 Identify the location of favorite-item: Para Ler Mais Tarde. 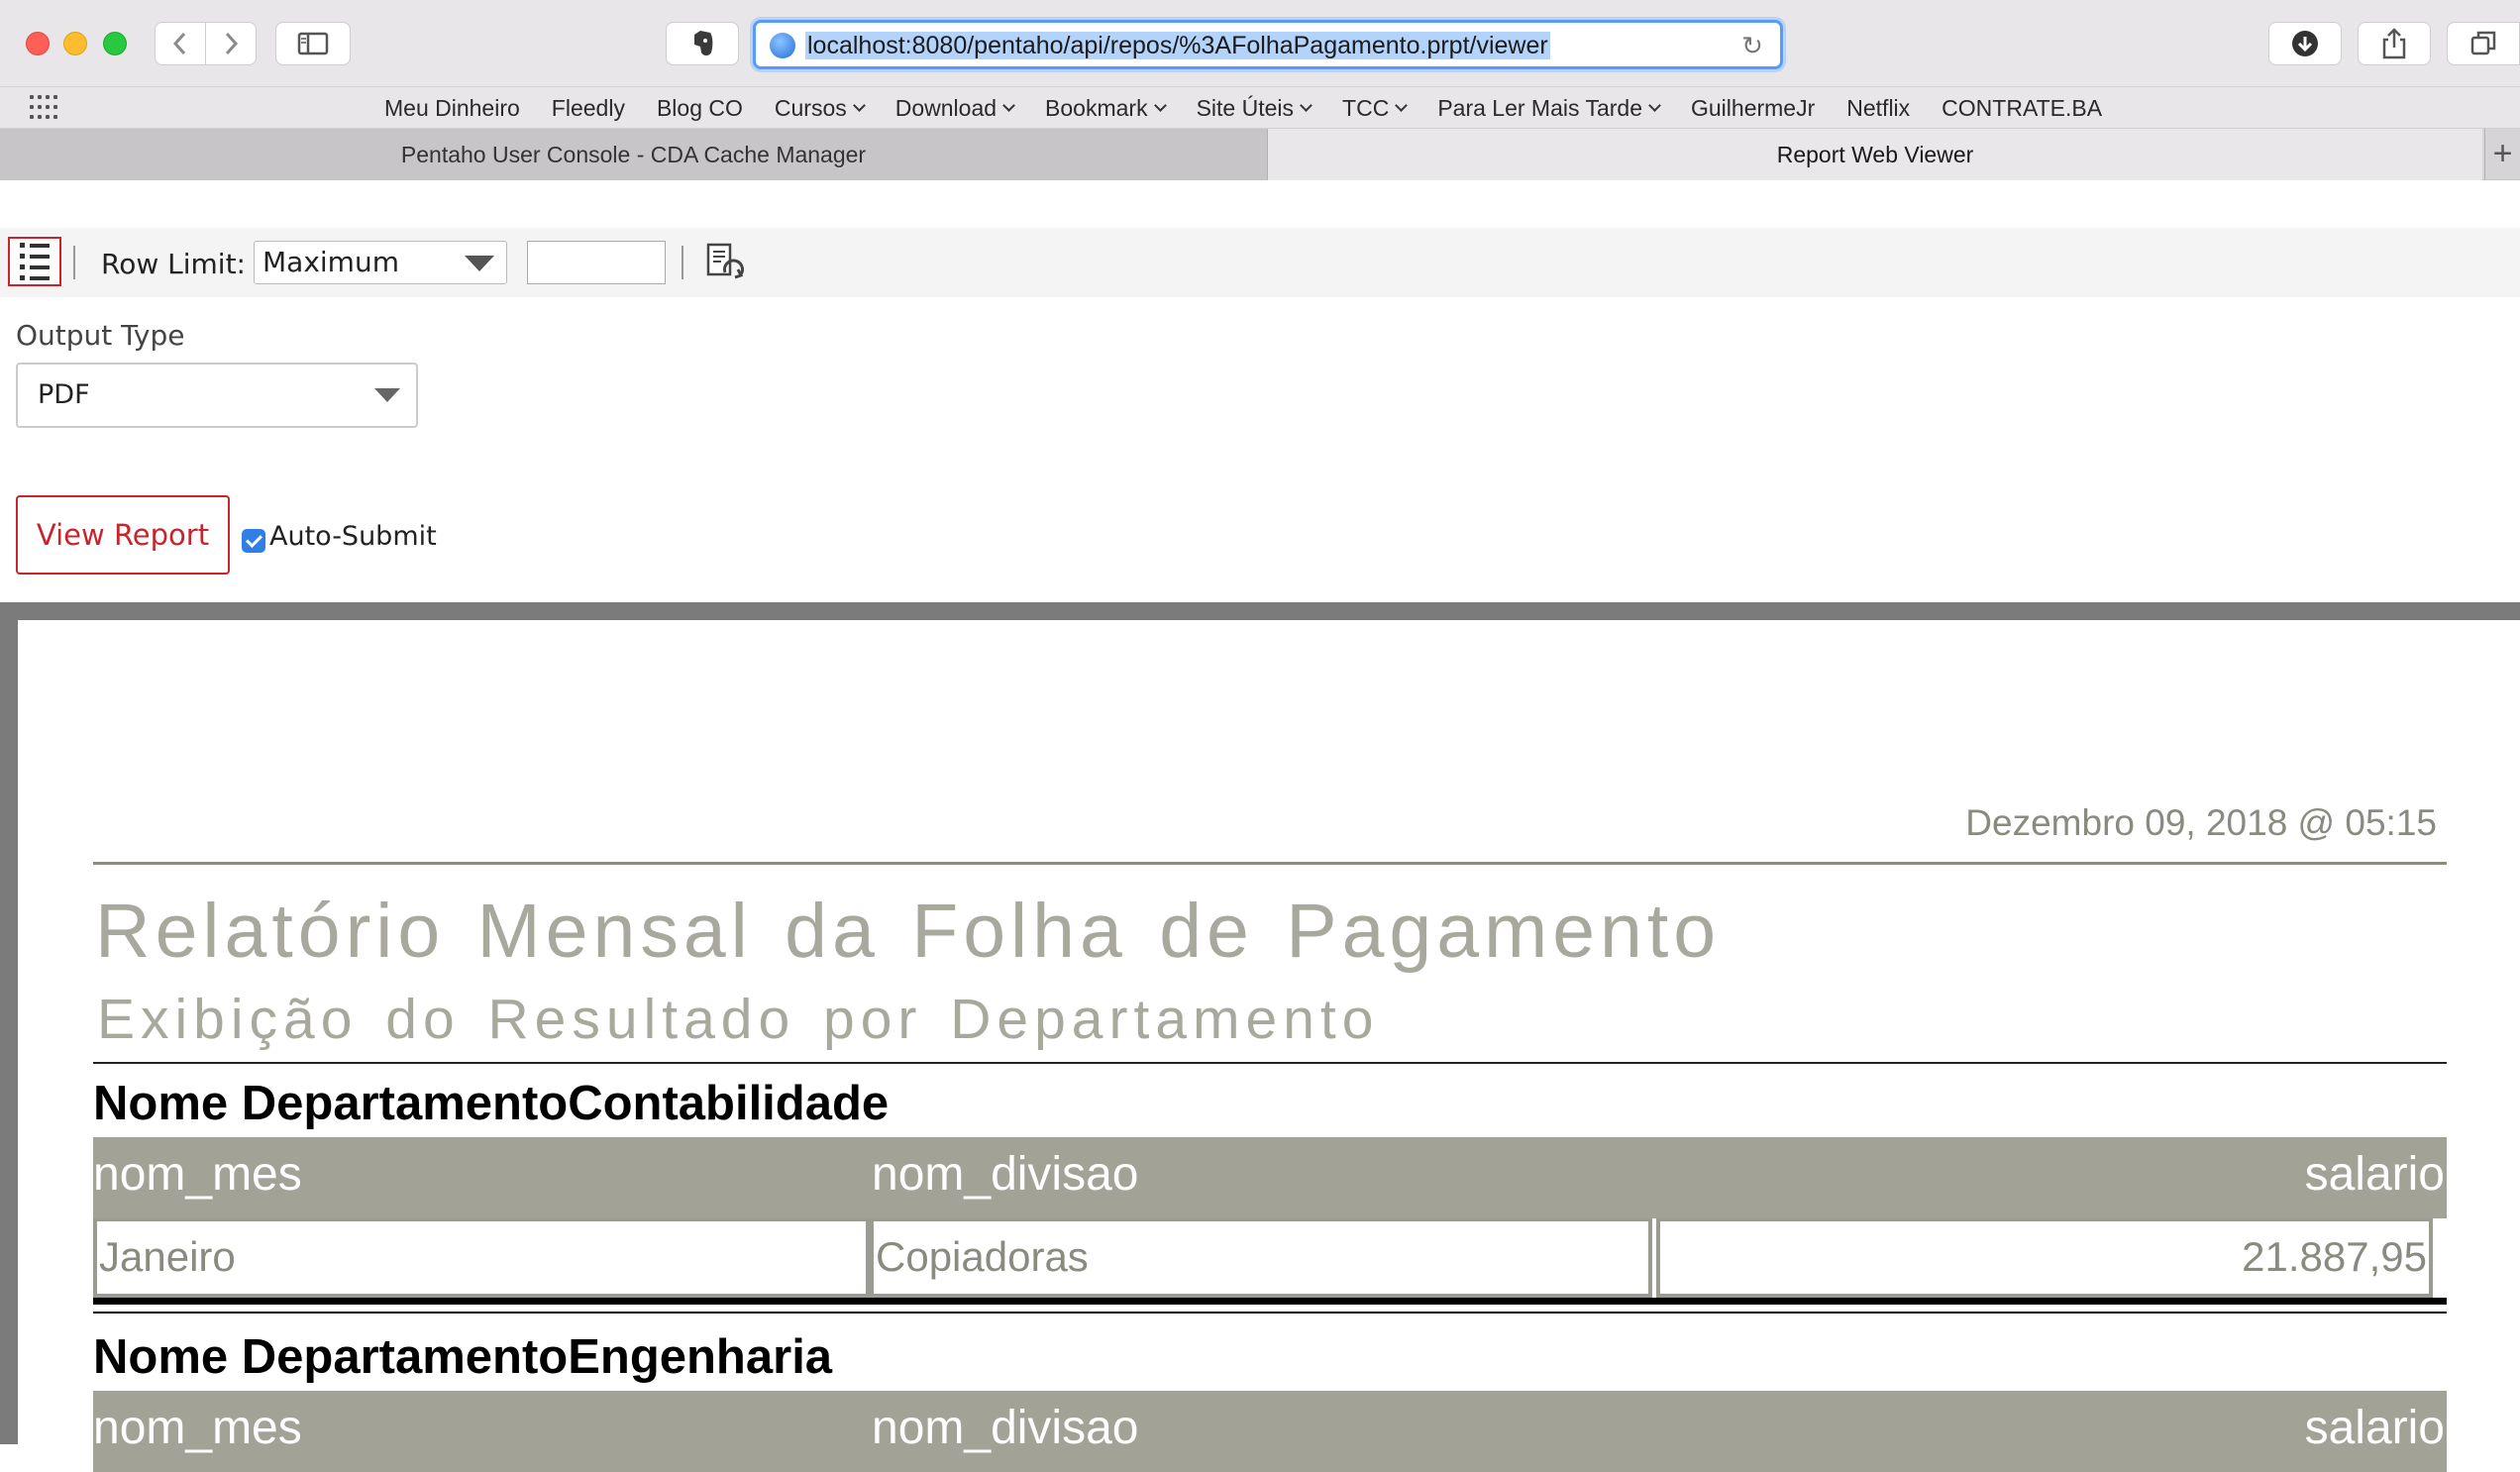
(1549, 108).